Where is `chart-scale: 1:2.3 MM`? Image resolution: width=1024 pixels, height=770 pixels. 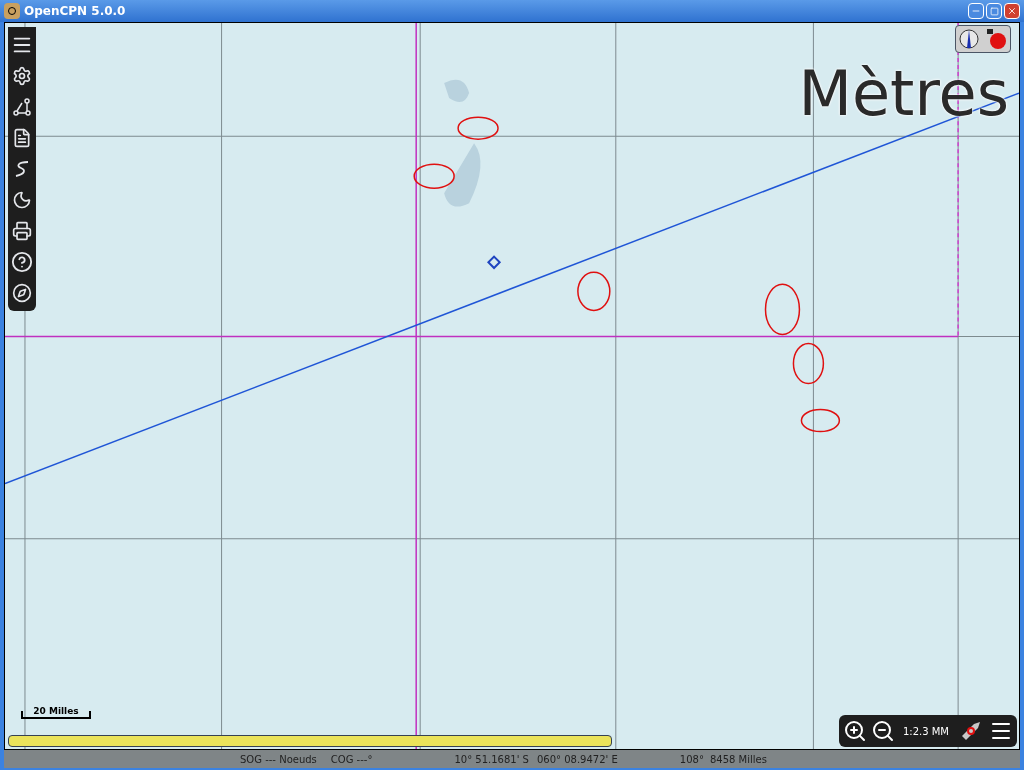
chart-scale: 1:2.3 MM is located at coordinates (925, 731).